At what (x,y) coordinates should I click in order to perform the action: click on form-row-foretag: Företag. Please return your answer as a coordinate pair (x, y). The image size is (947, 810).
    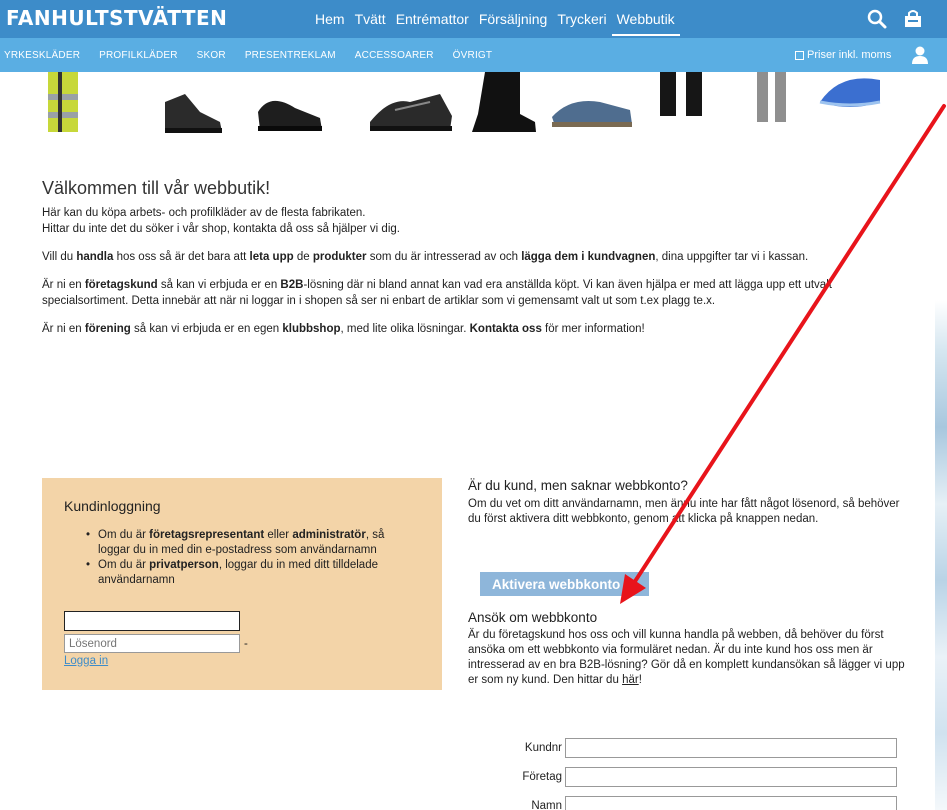
    Looking at the image, I should click on (682, 777).